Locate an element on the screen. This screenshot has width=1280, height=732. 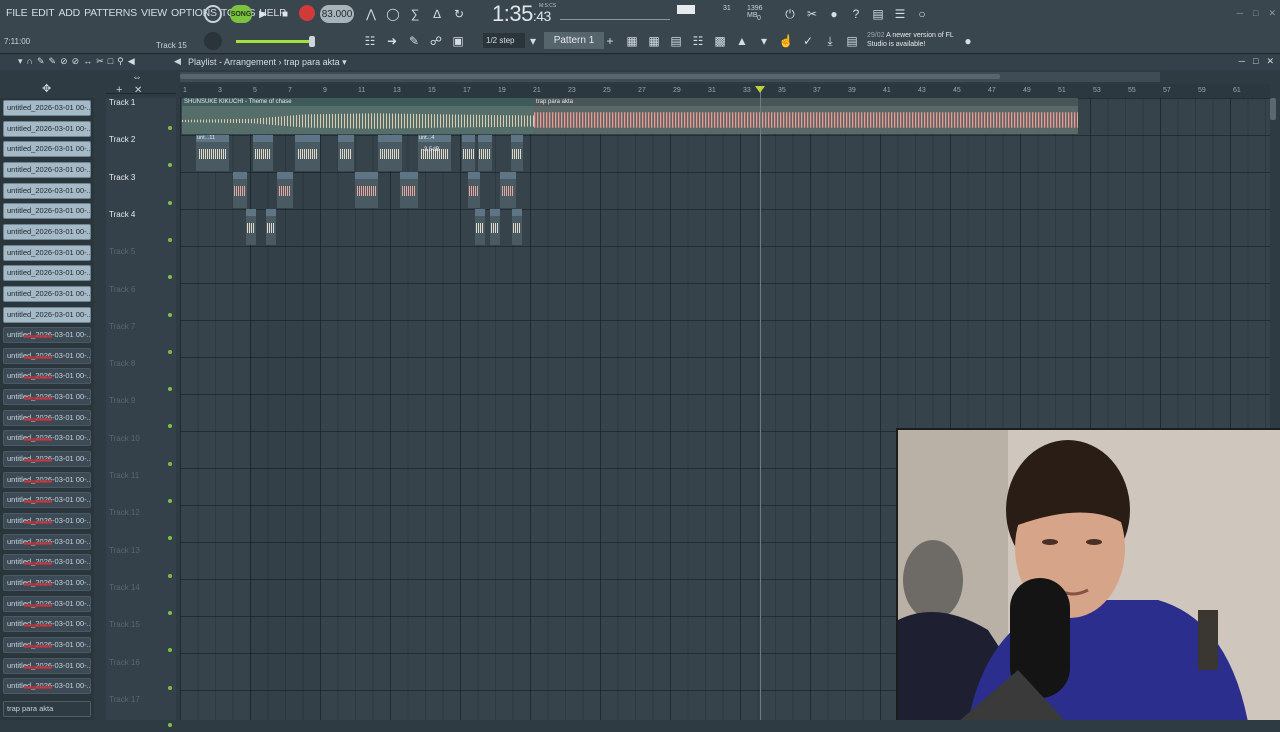
add-track-icon: + is located at coordinates (119, 90).